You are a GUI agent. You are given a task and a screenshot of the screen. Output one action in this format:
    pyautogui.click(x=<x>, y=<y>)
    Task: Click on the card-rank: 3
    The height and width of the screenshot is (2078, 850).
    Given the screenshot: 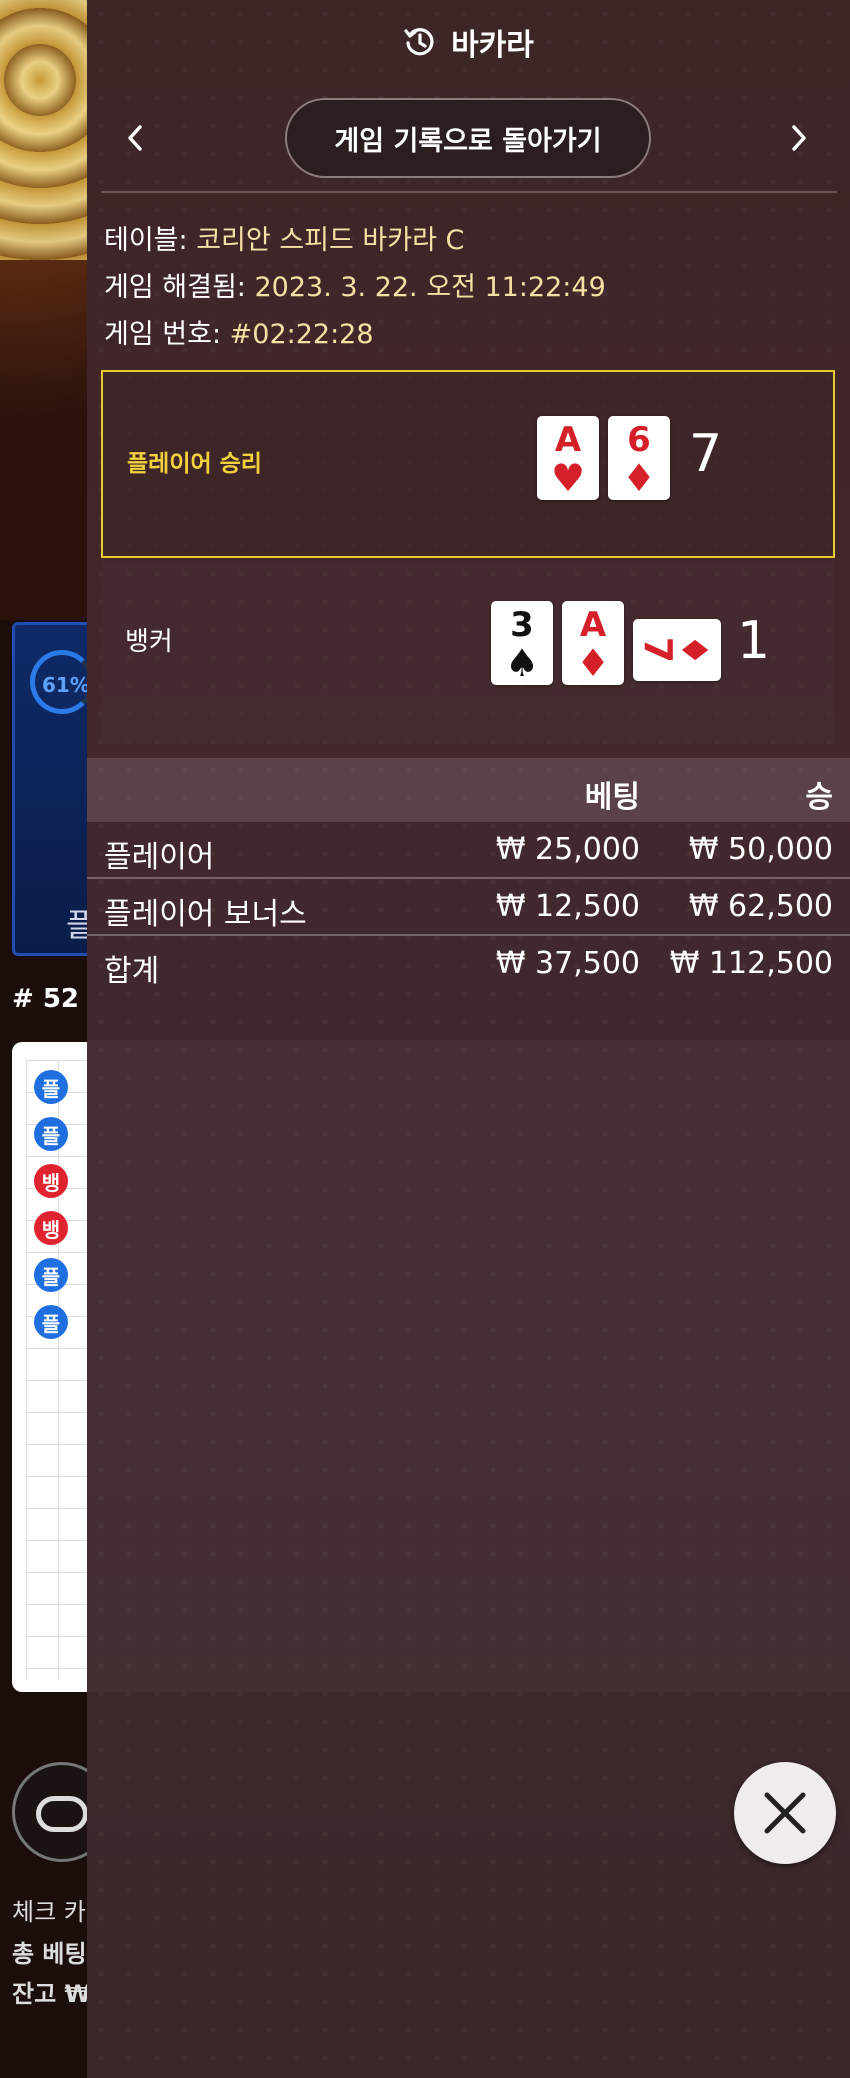 What is the action you would take?
    pyautogui.click(x=522, y=625)
    